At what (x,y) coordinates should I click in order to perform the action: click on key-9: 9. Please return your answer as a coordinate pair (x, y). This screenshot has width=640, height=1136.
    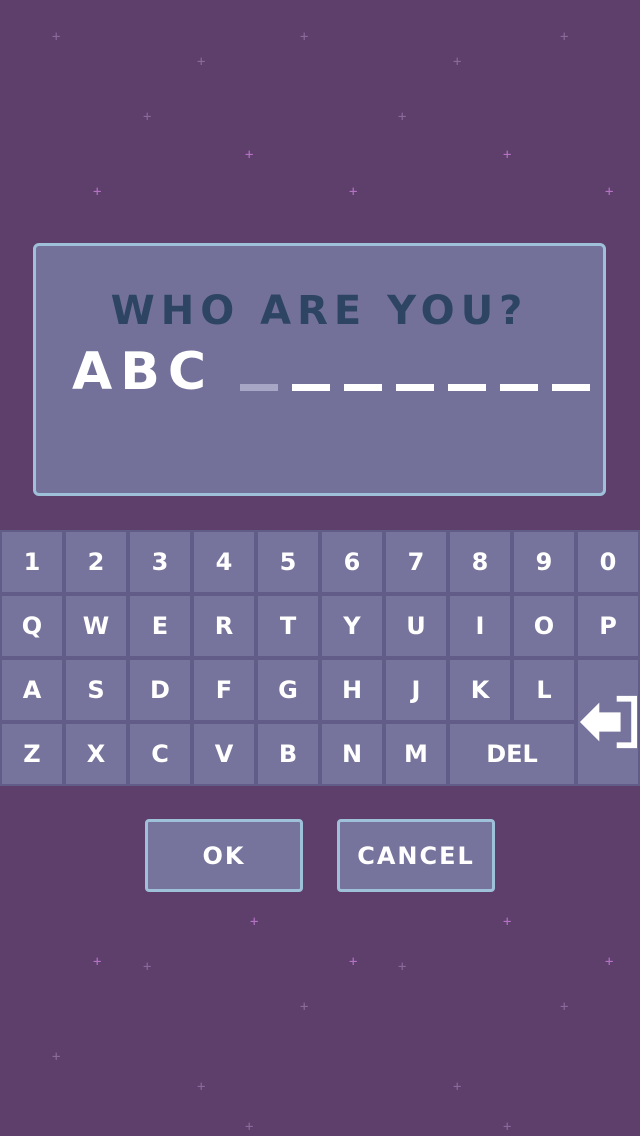
    Looking at the image, I should click on (544, 562).